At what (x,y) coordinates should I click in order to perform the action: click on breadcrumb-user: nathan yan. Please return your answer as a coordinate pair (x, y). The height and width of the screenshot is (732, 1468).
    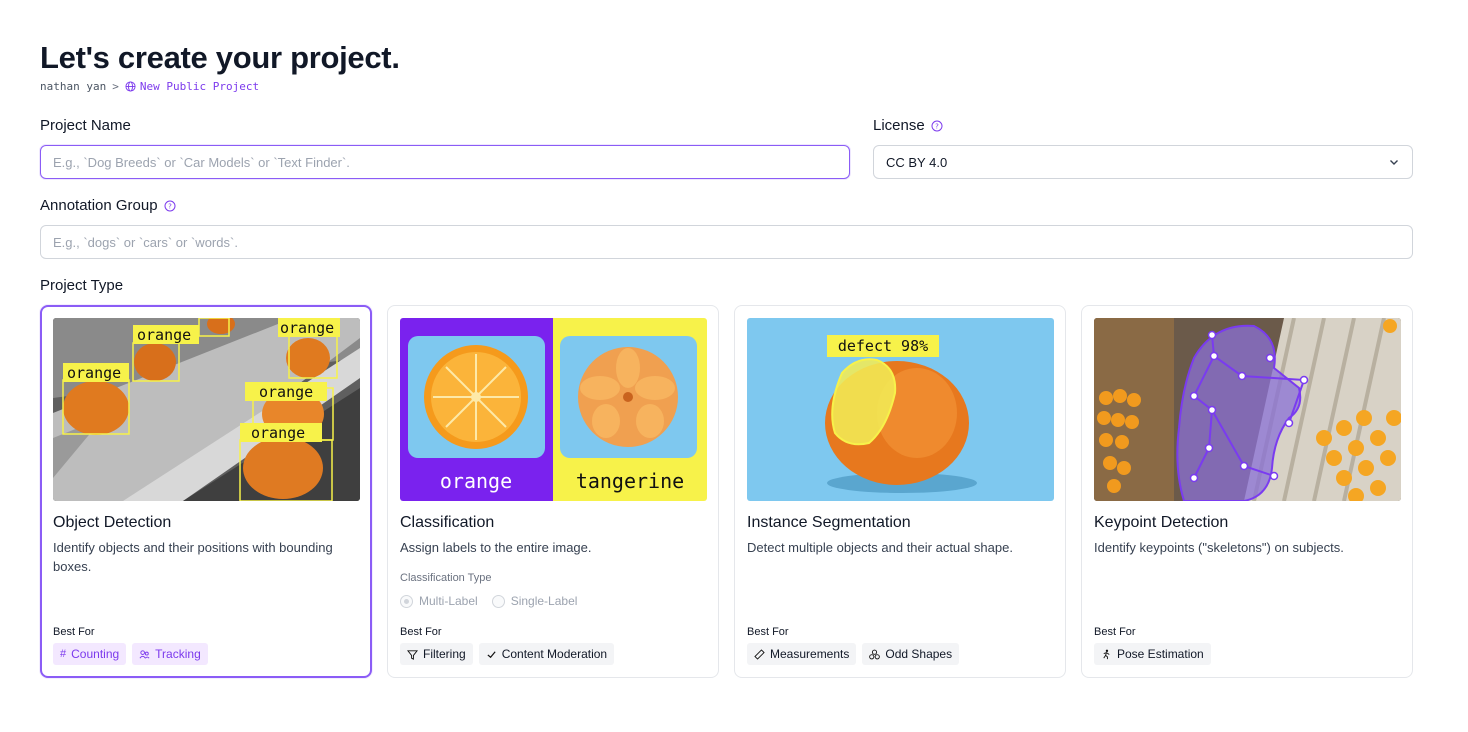
    Looking at the image, I should click on (73, 86).